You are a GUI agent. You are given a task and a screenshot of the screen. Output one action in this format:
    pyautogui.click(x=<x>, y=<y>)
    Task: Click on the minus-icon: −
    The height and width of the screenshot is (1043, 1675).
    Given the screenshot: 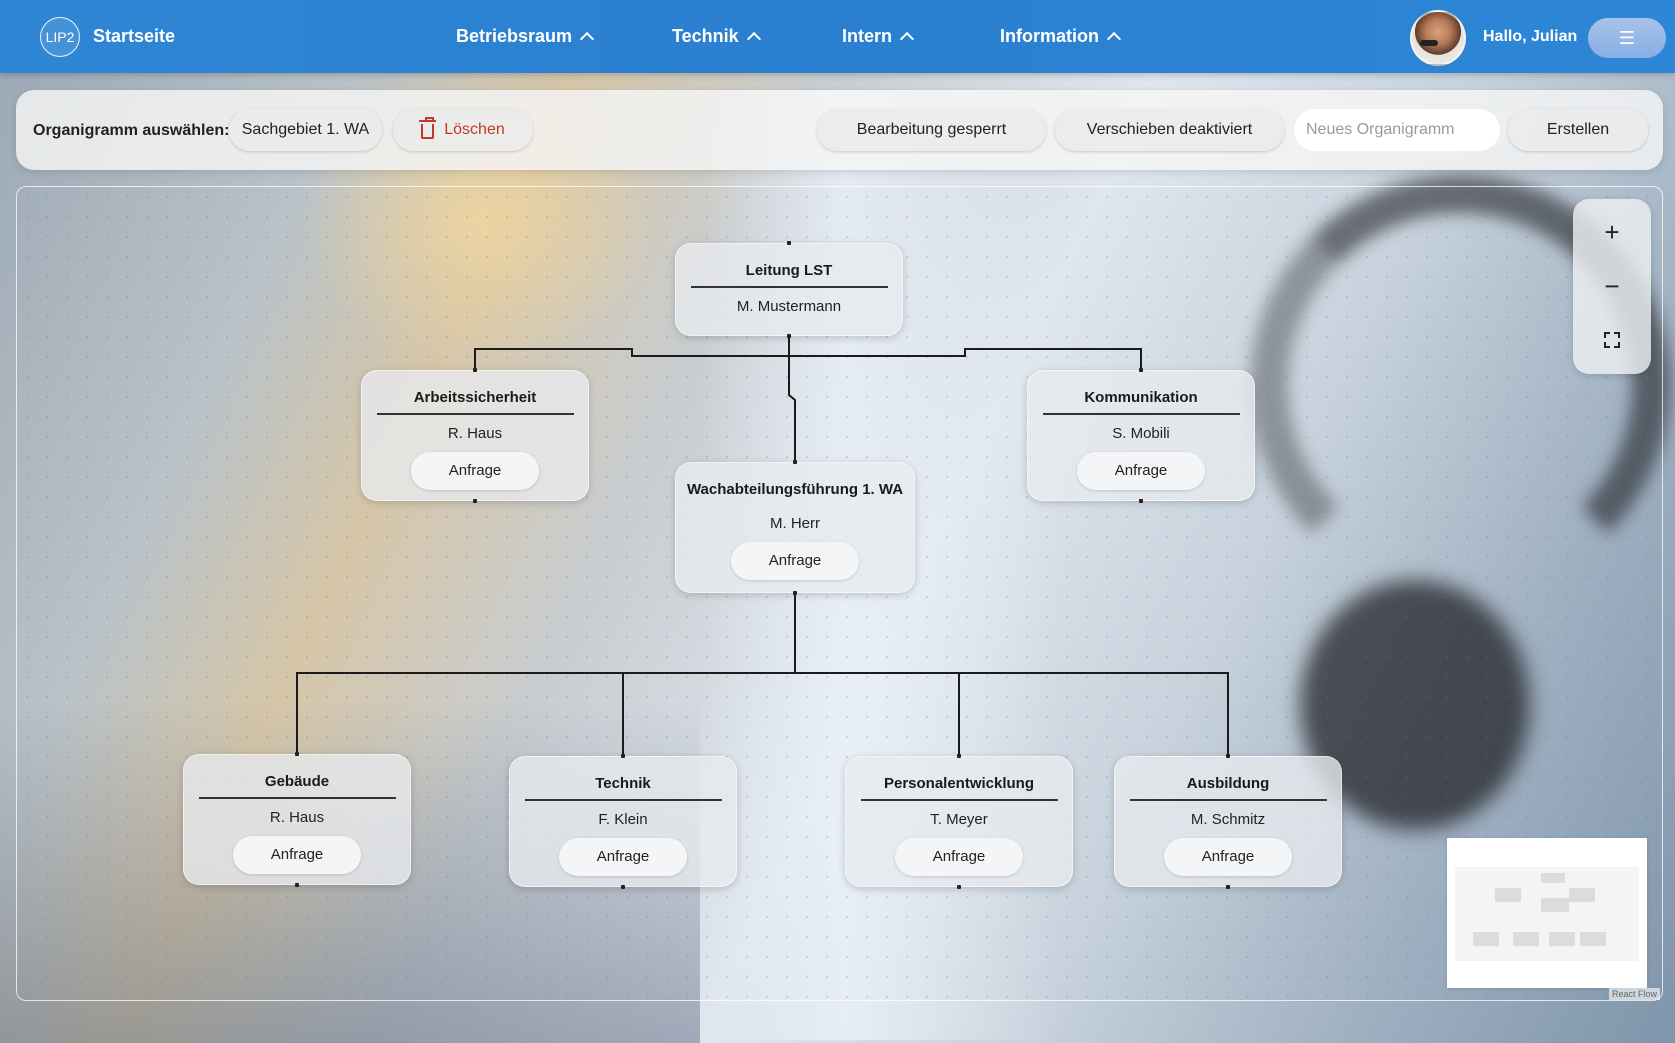 What is the action you would take?
    pyautogui.click(x=1612, y=285)
    